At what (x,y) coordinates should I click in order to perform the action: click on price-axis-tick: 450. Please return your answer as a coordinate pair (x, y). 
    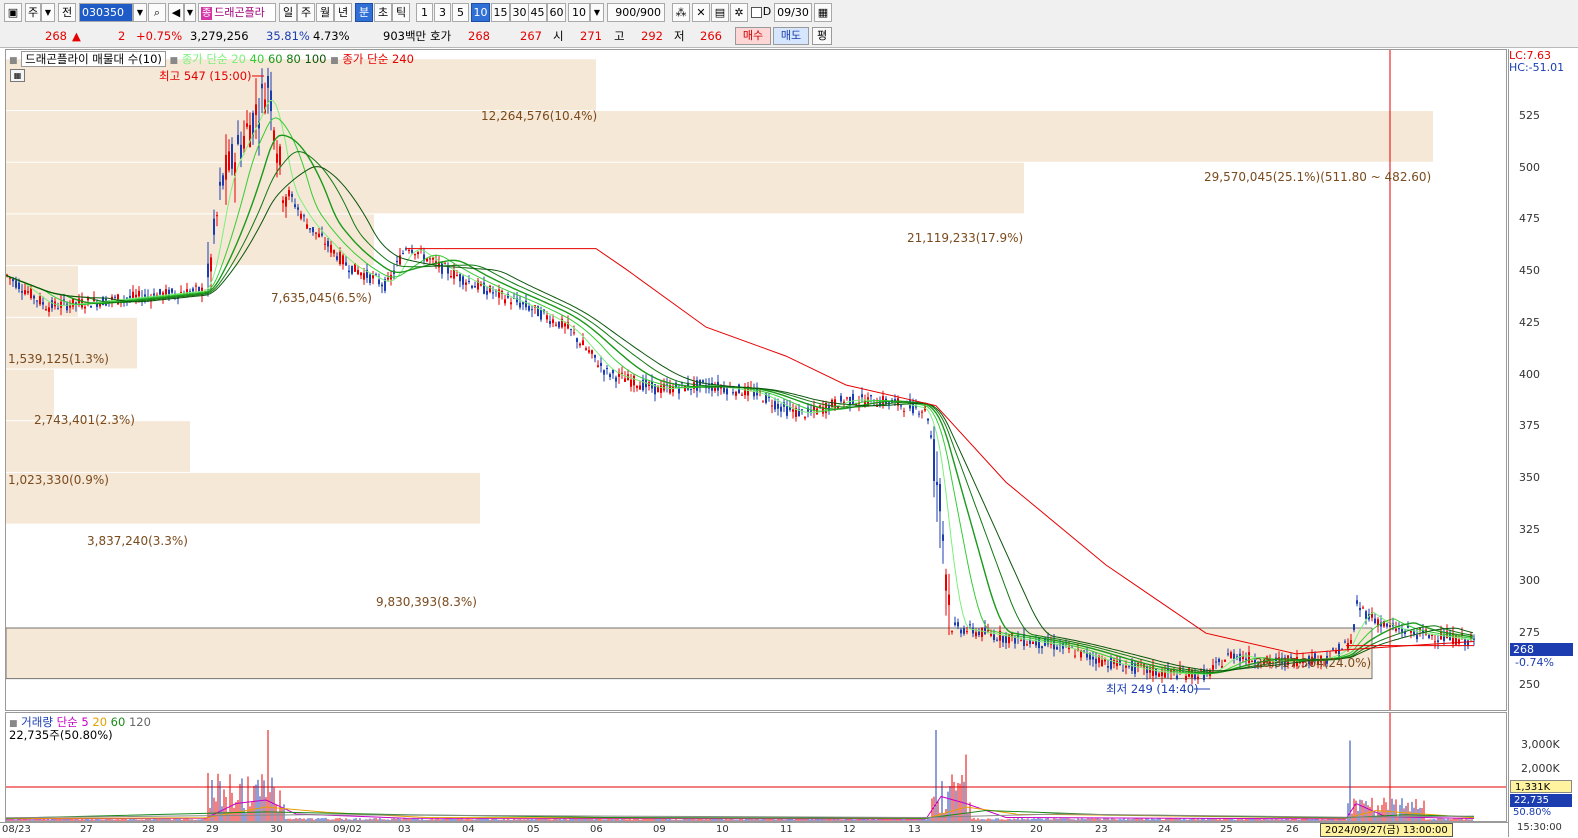
    Looking at the image, I should click on (1529, 271).